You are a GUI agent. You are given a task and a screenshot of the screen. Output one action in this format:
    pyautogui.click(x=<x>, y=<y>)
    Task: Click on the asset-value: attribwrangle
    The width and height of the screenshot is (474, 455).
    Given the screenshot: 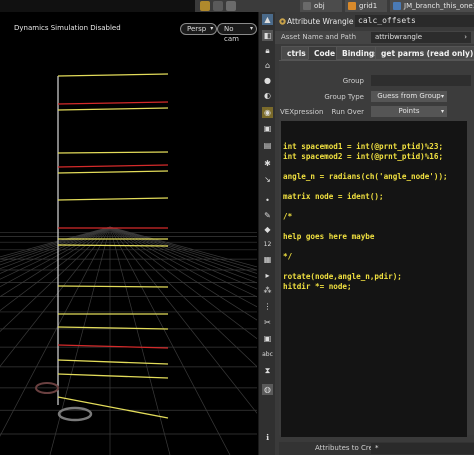 What is the action you would take?
    pyautogui.click(x=399, y=37)
    